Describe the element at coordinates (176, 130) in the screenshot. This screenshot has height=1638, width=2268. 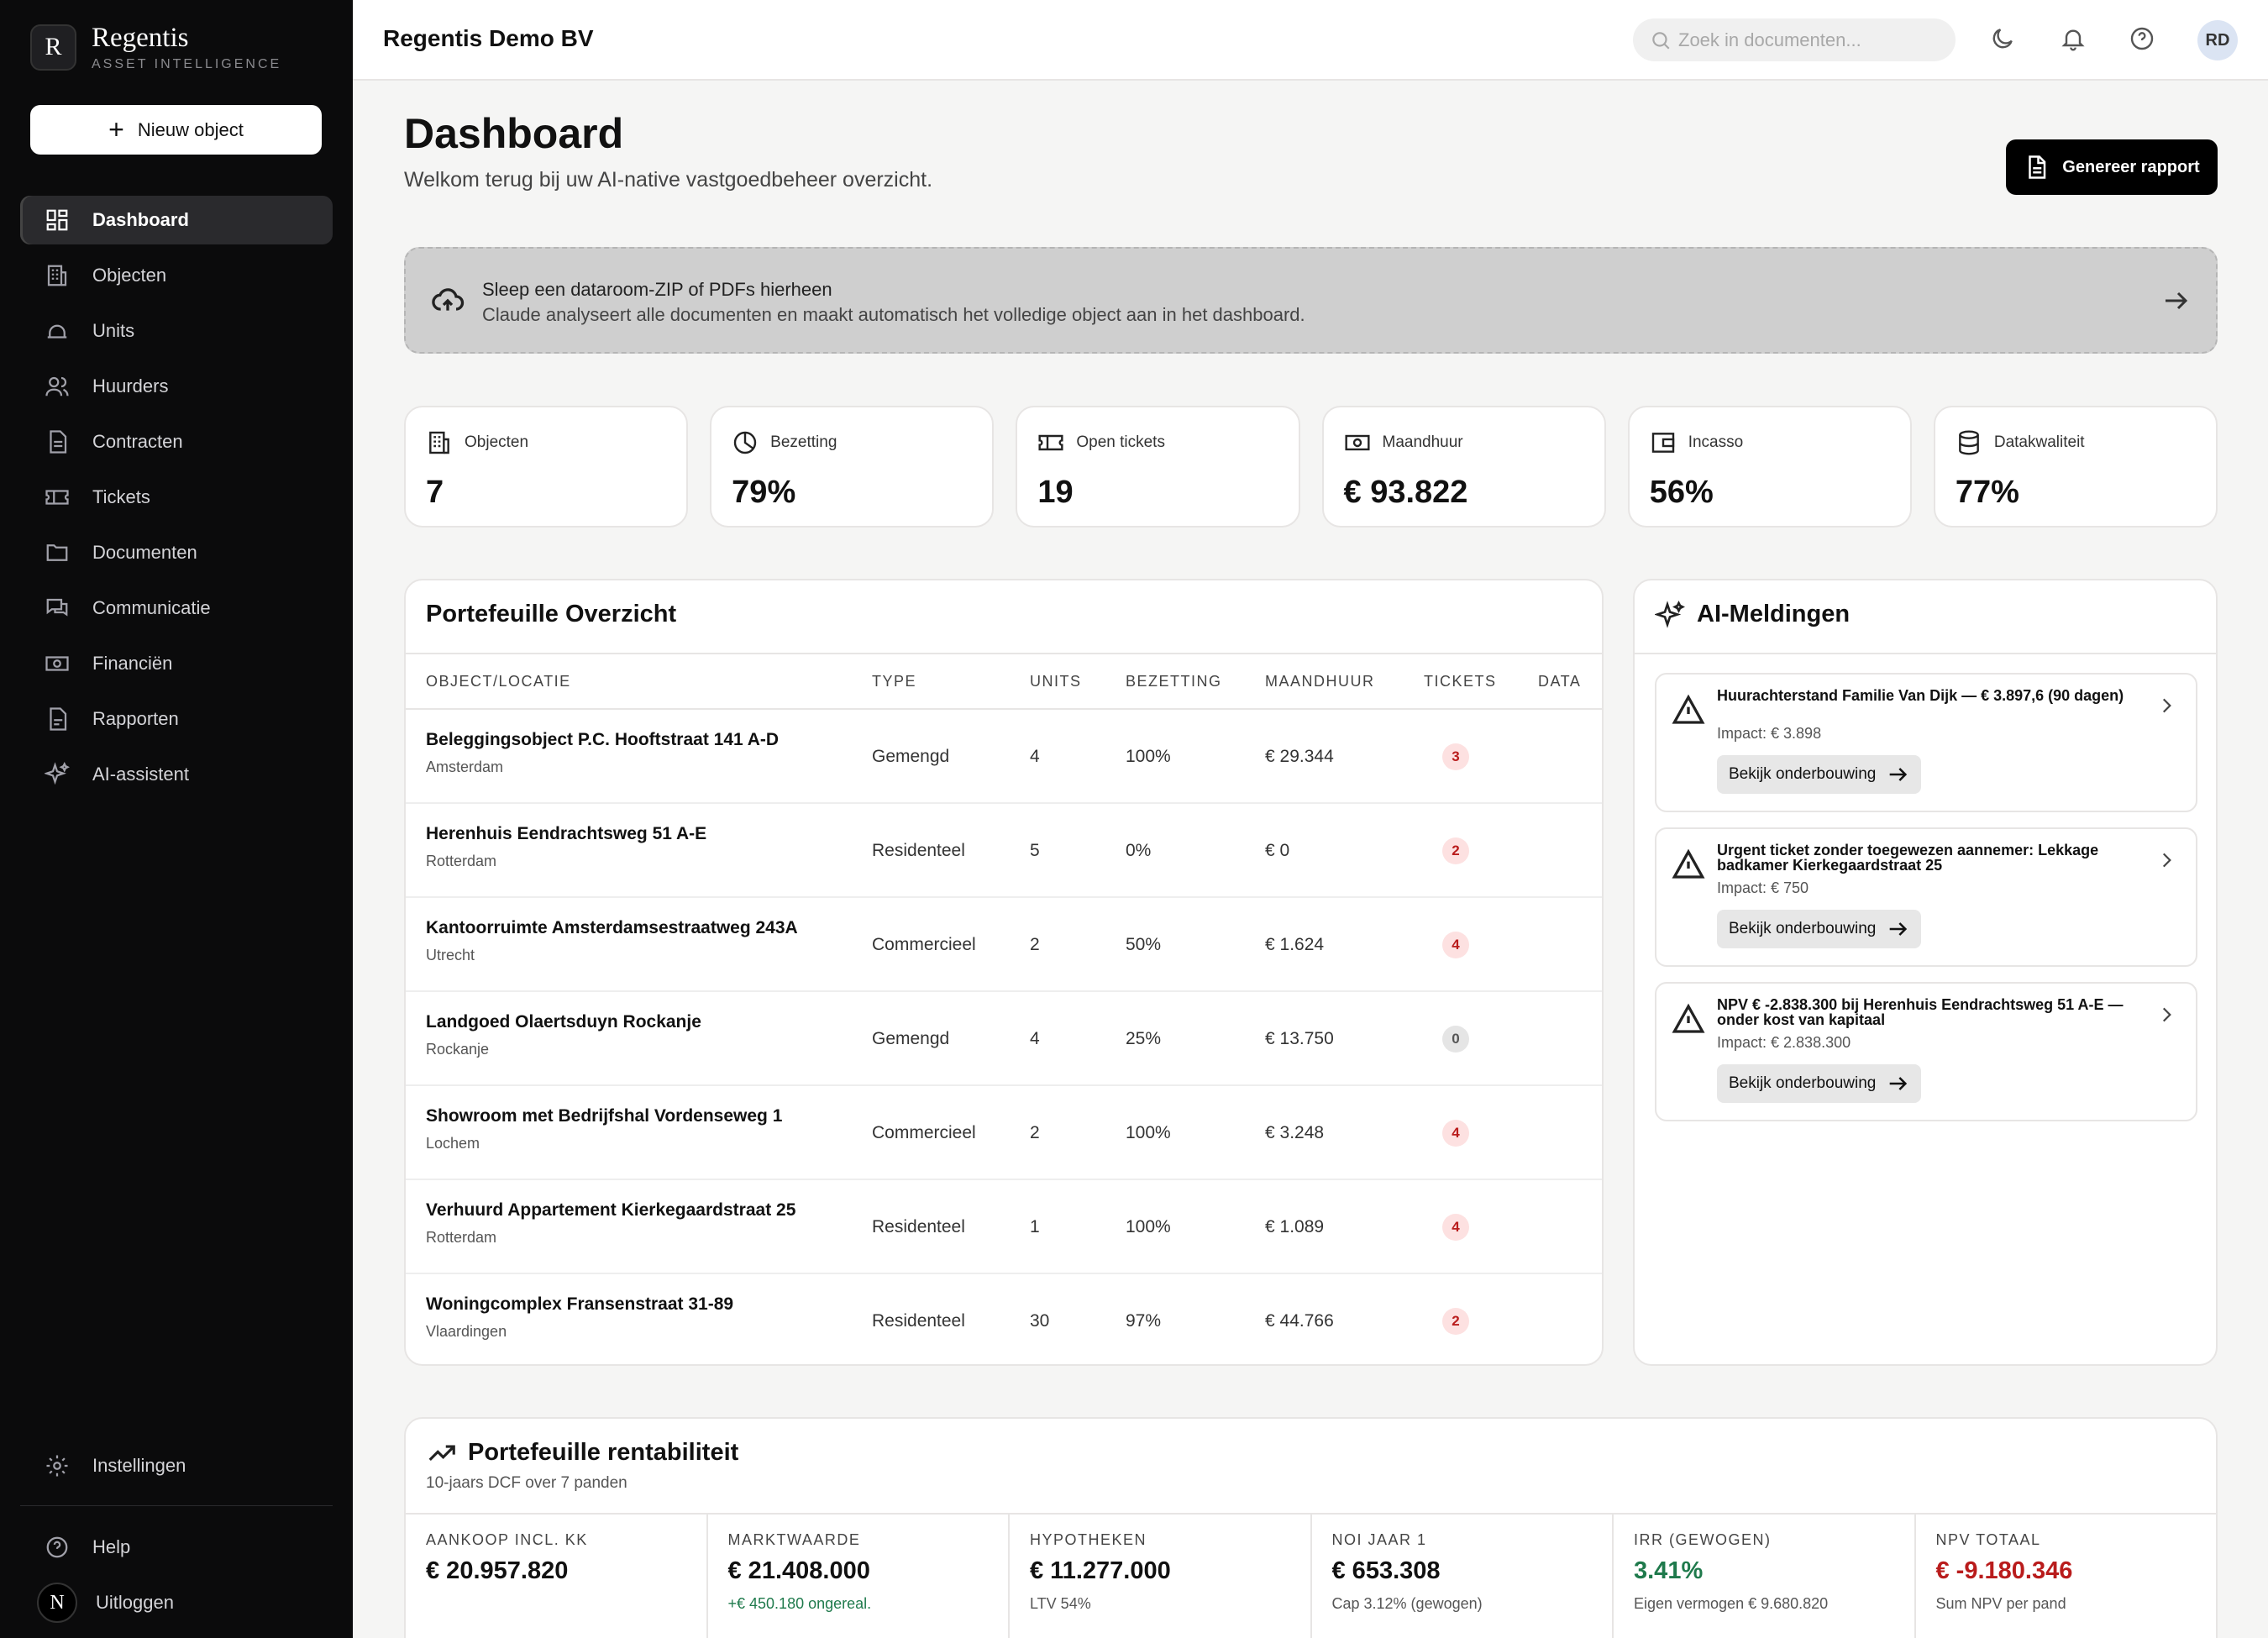
I see `new-object-button: + Nieuw object` at that location.